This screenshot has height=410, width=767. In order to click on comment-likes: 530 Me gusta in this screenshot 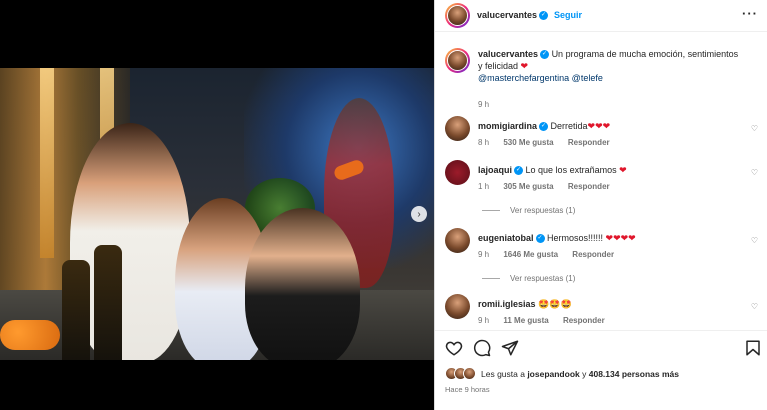, I will do `click(528, 142)`.